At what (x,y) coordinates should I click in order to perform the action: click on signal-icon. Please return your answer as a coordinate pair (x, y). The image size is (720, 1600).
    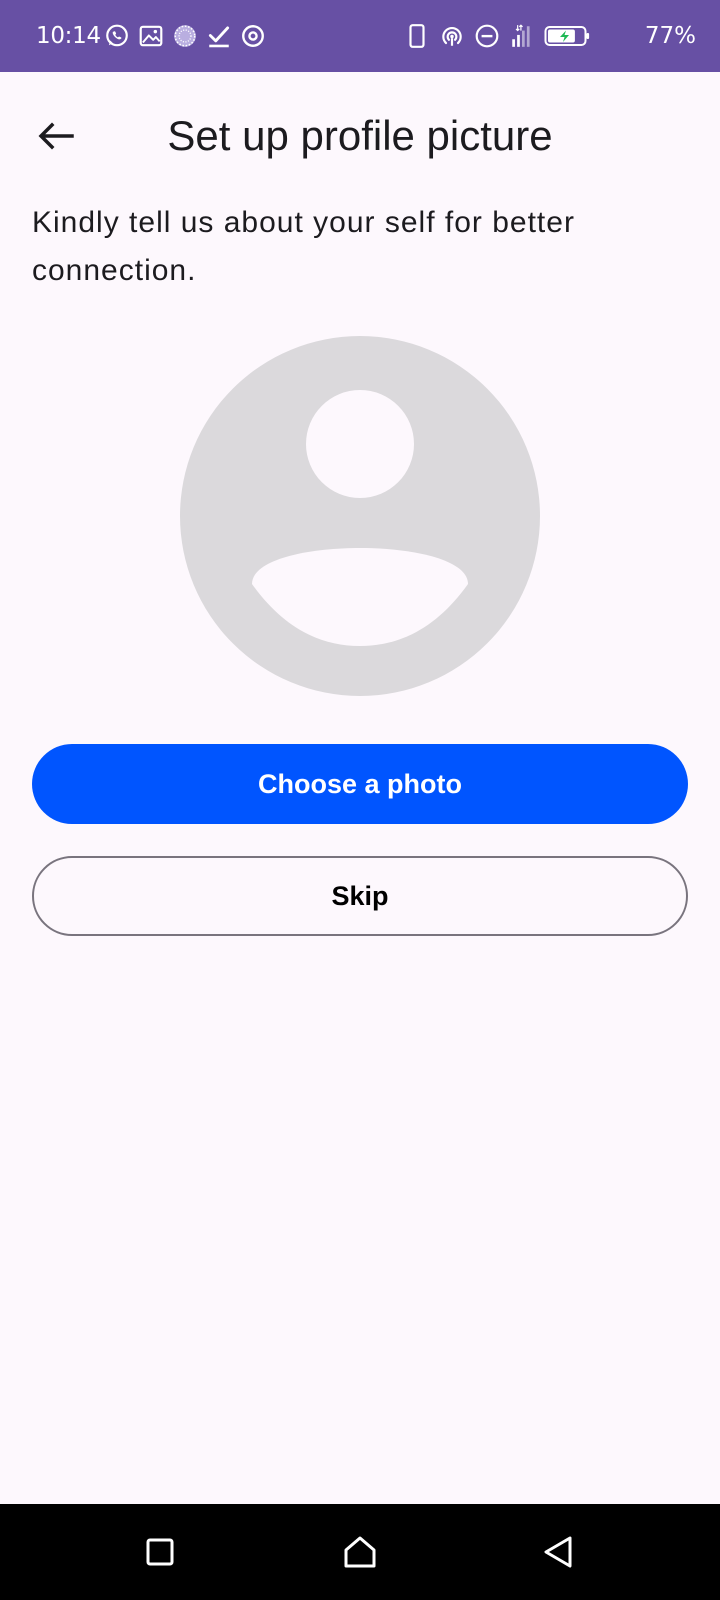
    Looking at the image, I should click on (521, 35).